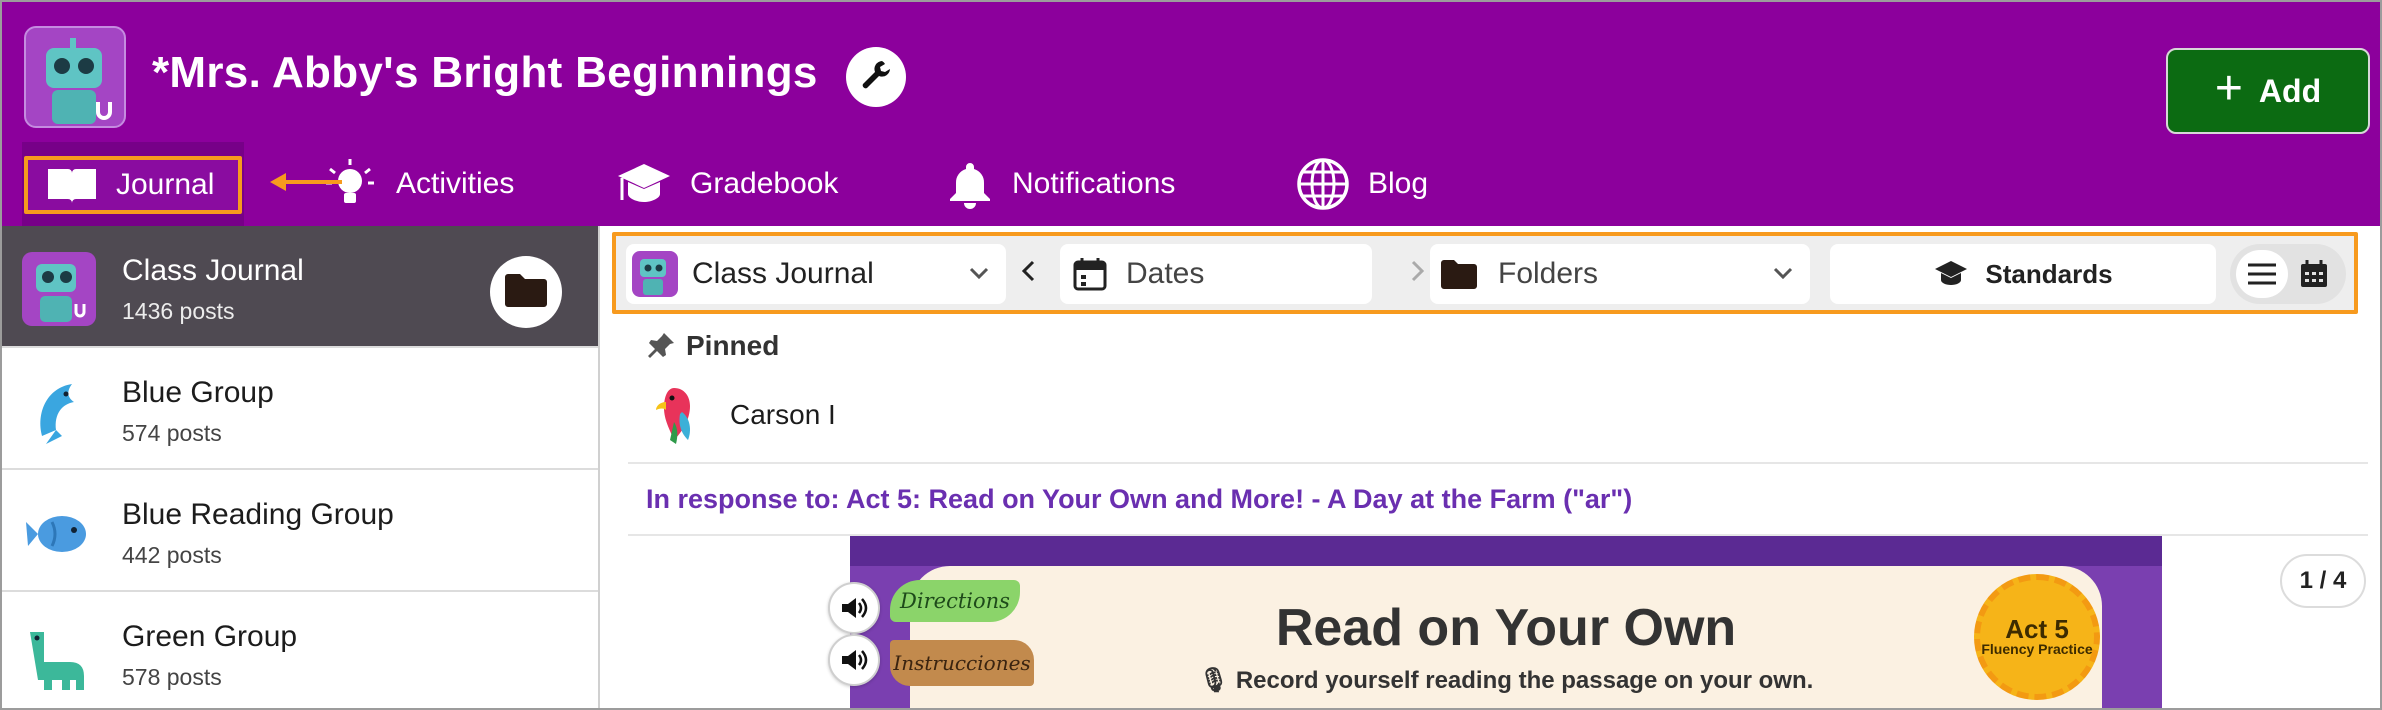  I want to click on tab-journal-label: Journal, so click(165, 184).